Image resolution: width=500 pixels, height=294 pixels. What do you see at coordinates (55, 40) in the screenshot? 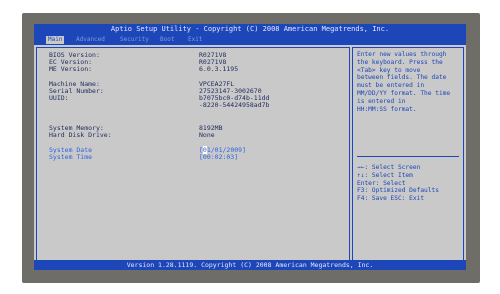
I see `tab-main: Main` at bounding box center [55, 40].